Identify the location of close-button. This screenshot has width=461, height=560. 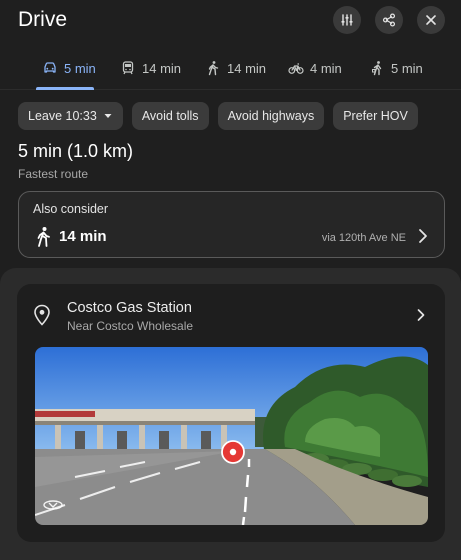
(431, 20).